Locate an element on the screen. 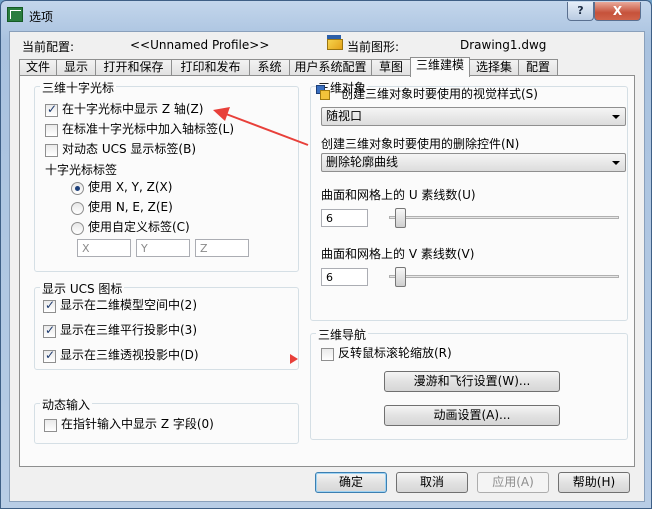 The width and height of the screenshot is (652, 509). radio-custom-labels-label: 使用自定义标签(C) is located at coordinates (139, 227).